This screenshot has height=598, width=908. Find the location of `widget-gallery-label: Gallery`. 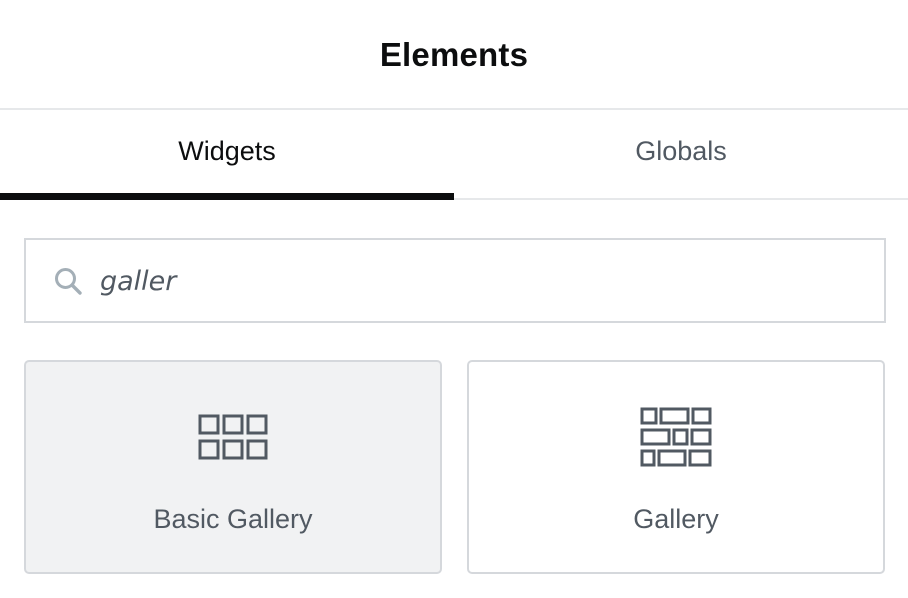

widget-gallery-label: Gallery is located at coordinates (676, 519).